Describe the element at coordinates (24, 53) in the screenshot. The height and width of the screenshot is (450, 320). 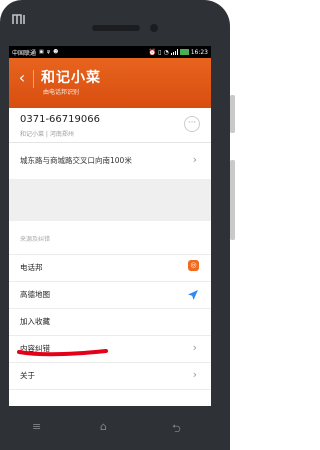
I see `carrier-label: 中国联通` at that location.